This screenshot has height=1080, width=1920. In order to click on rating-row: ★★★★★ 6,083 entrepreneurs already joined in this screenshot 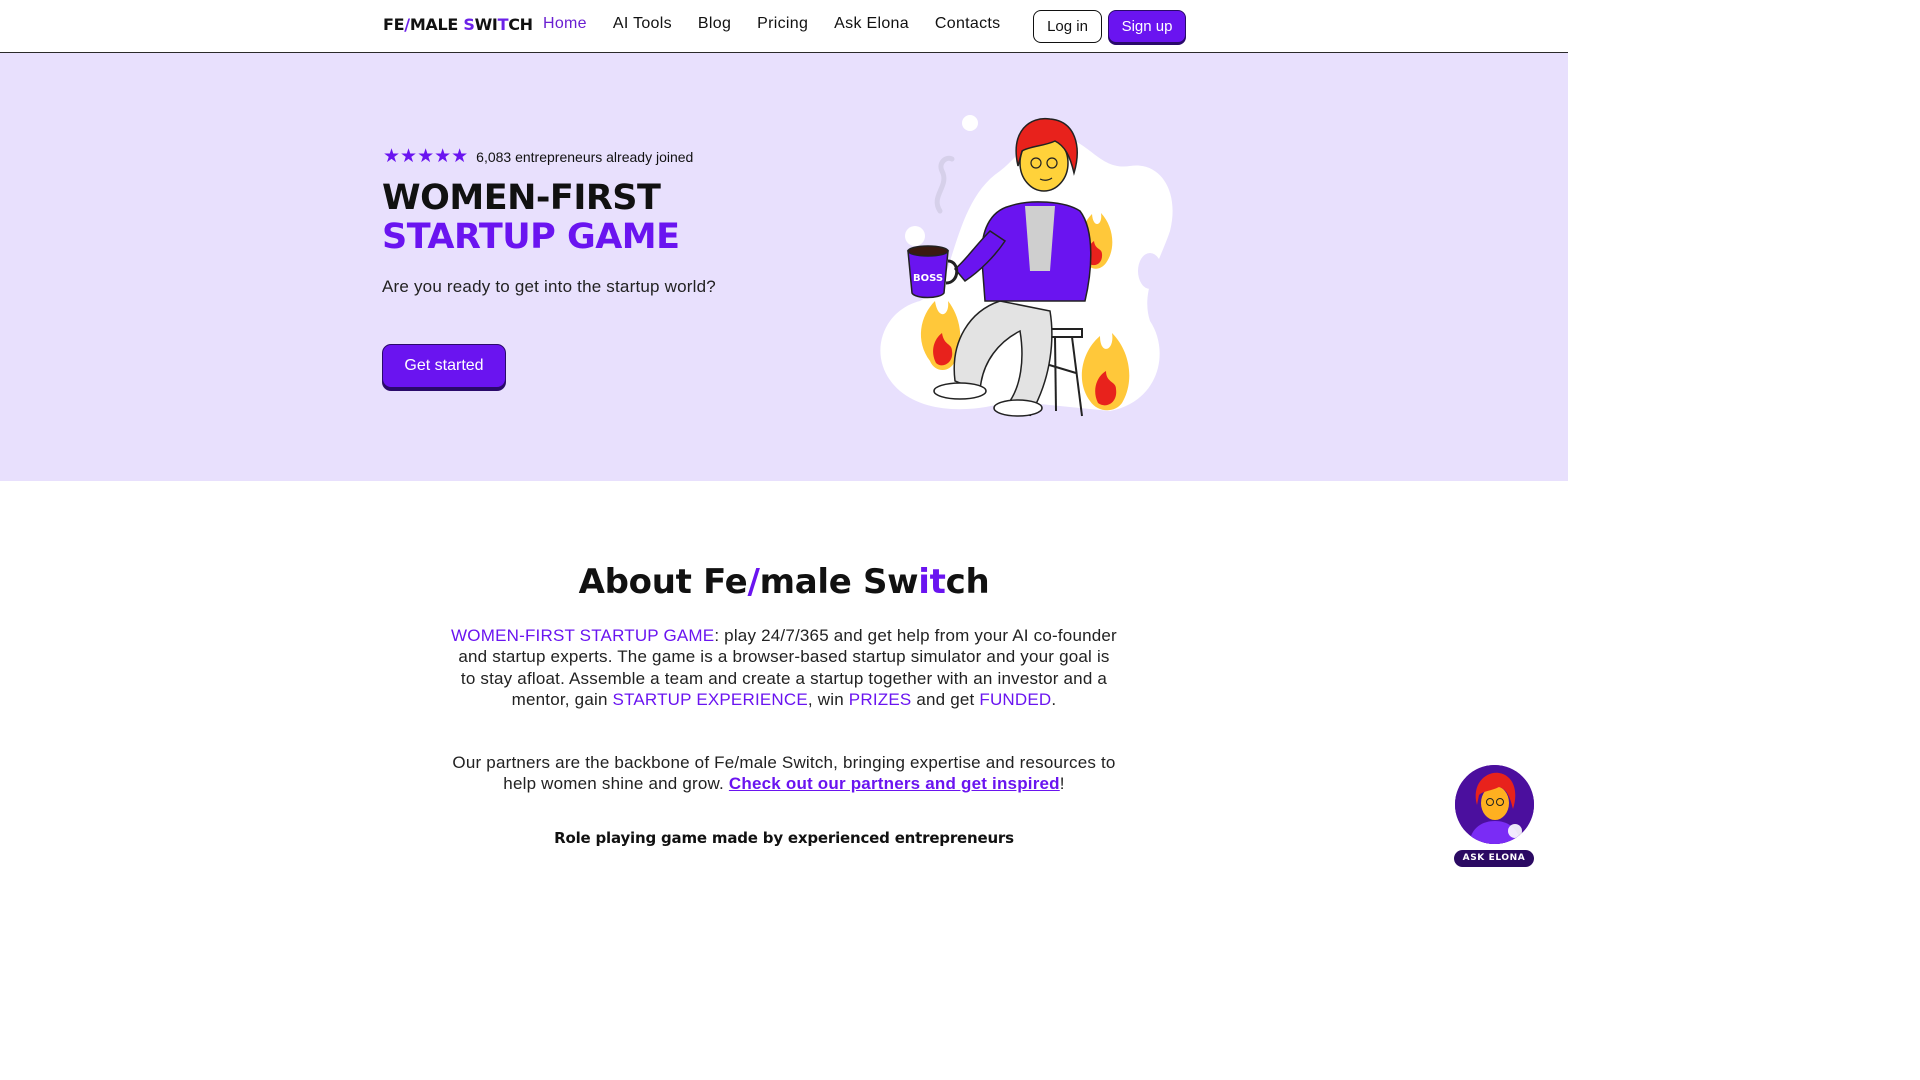, I will do `click(538, 156)`.